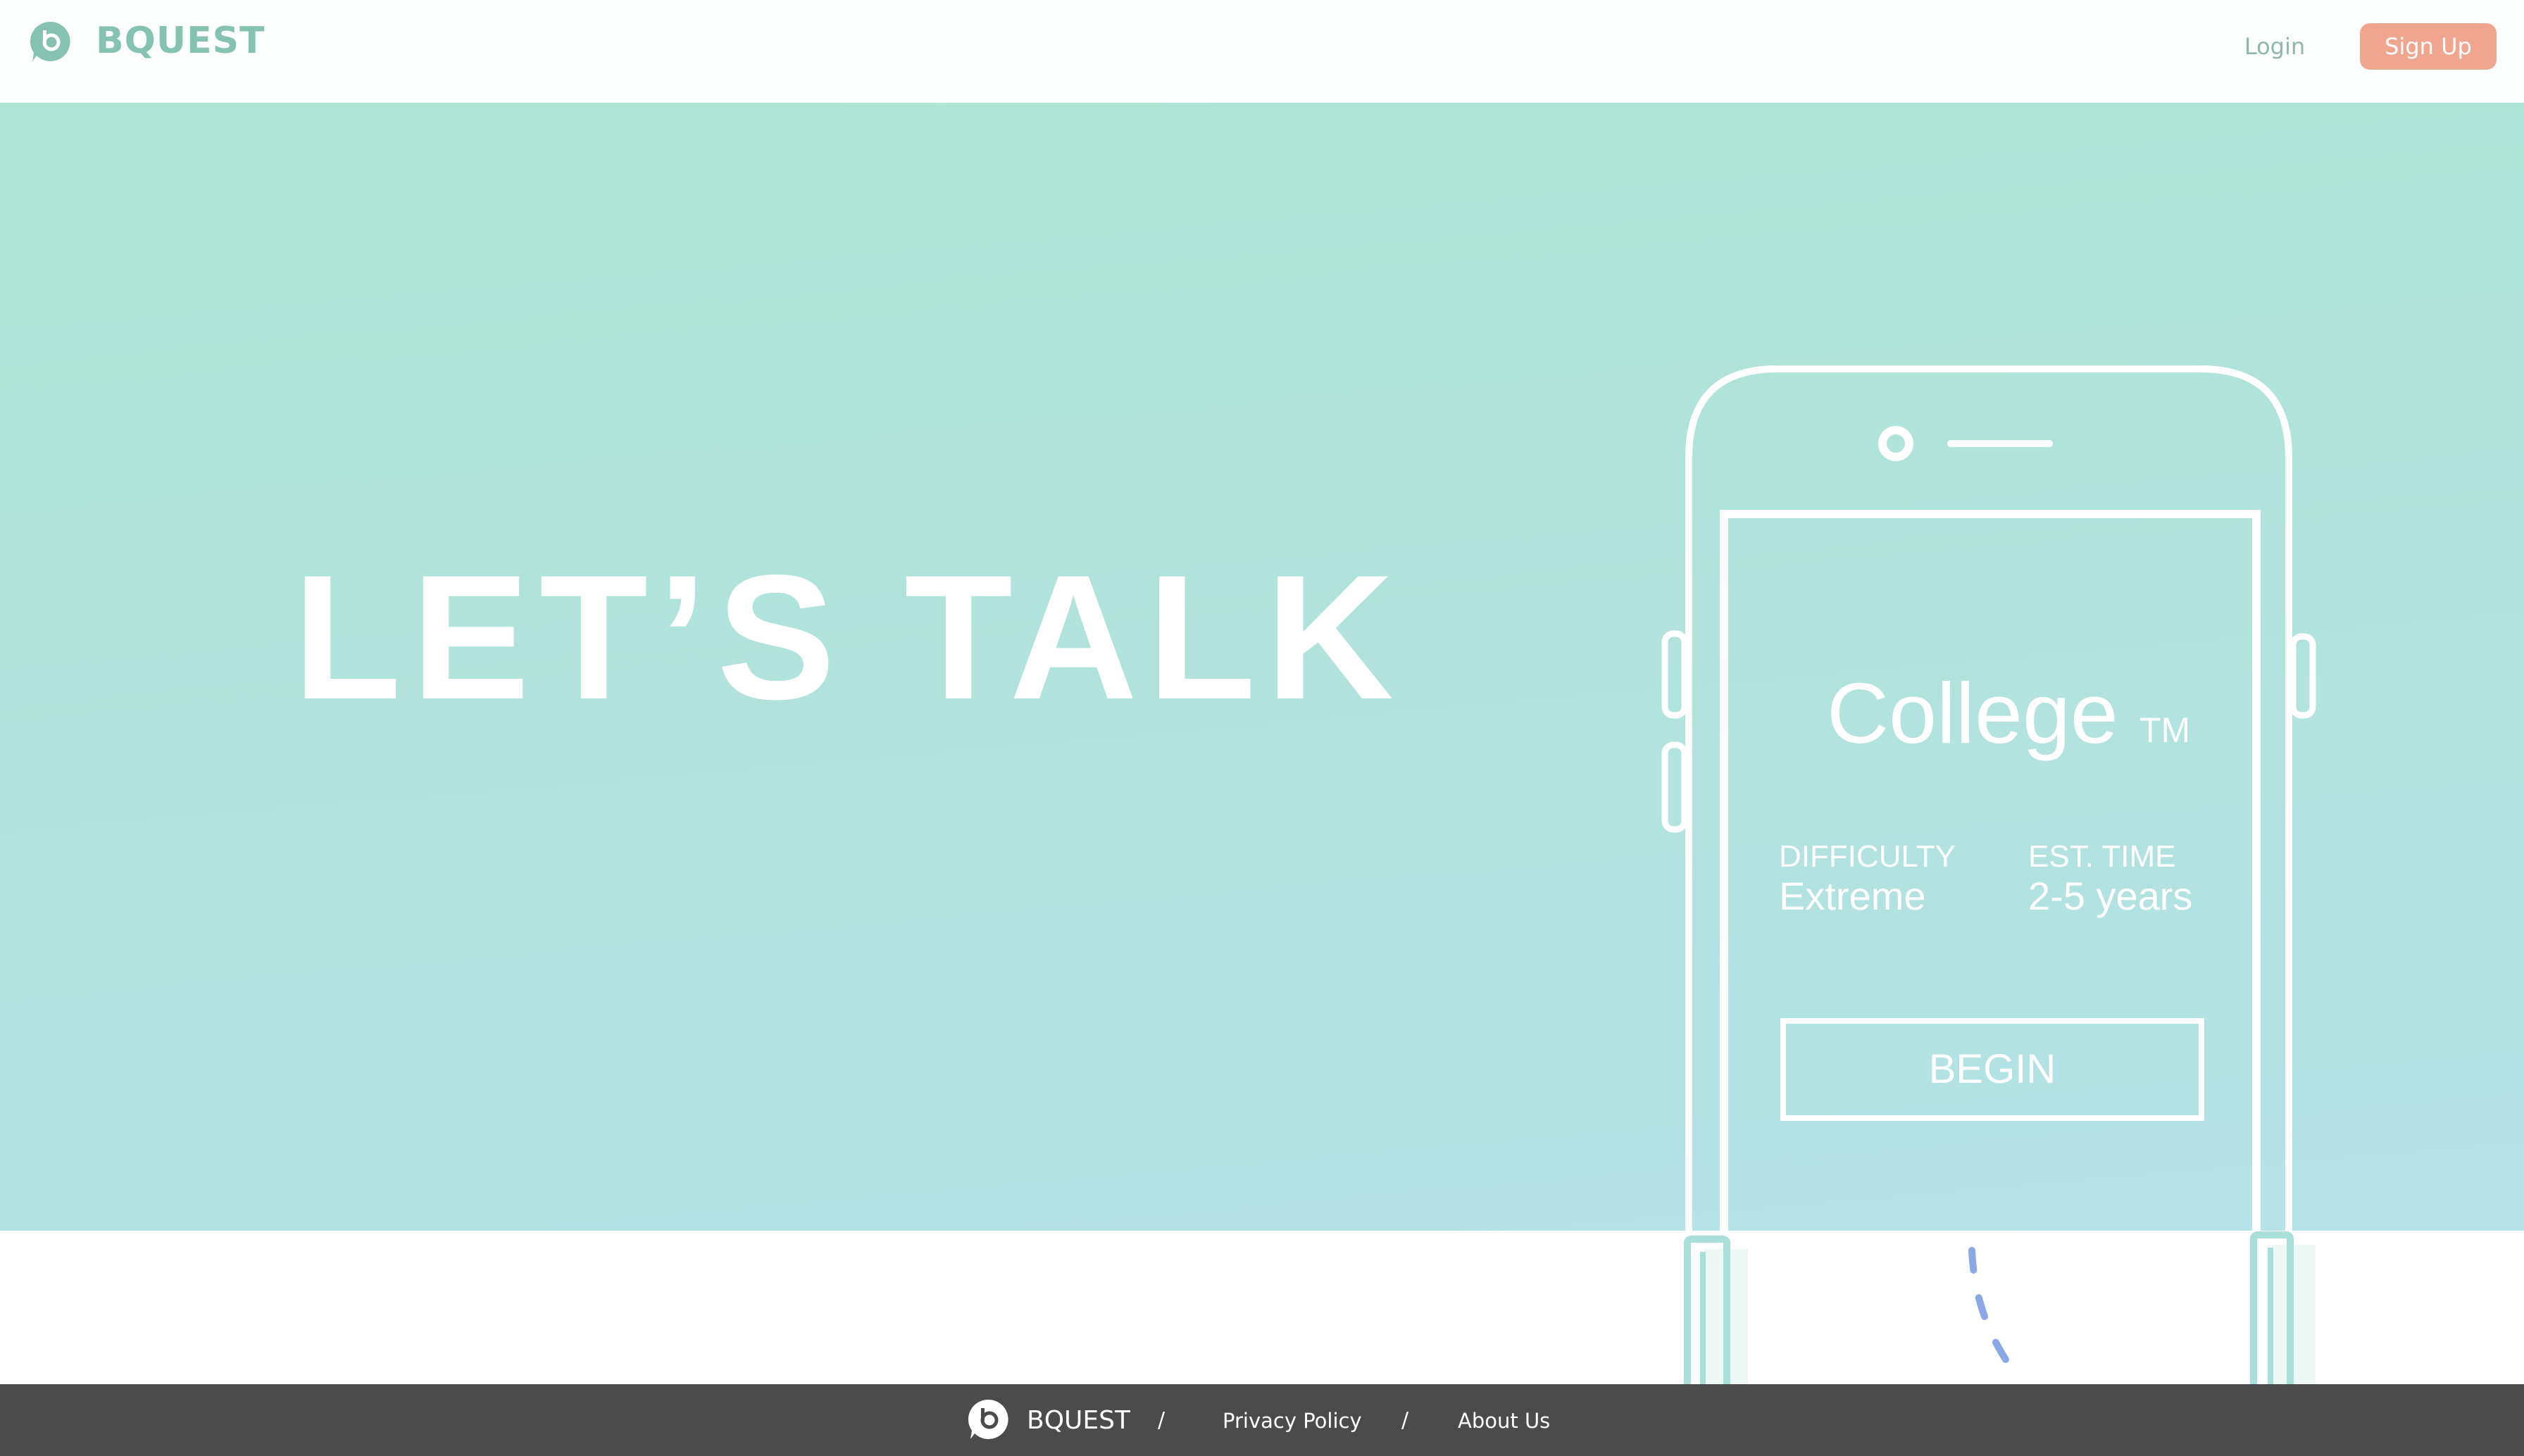  Describe the element at coordinates (1504, 1421) in the screenshot. I see `about-us-link: About Us` at that location.